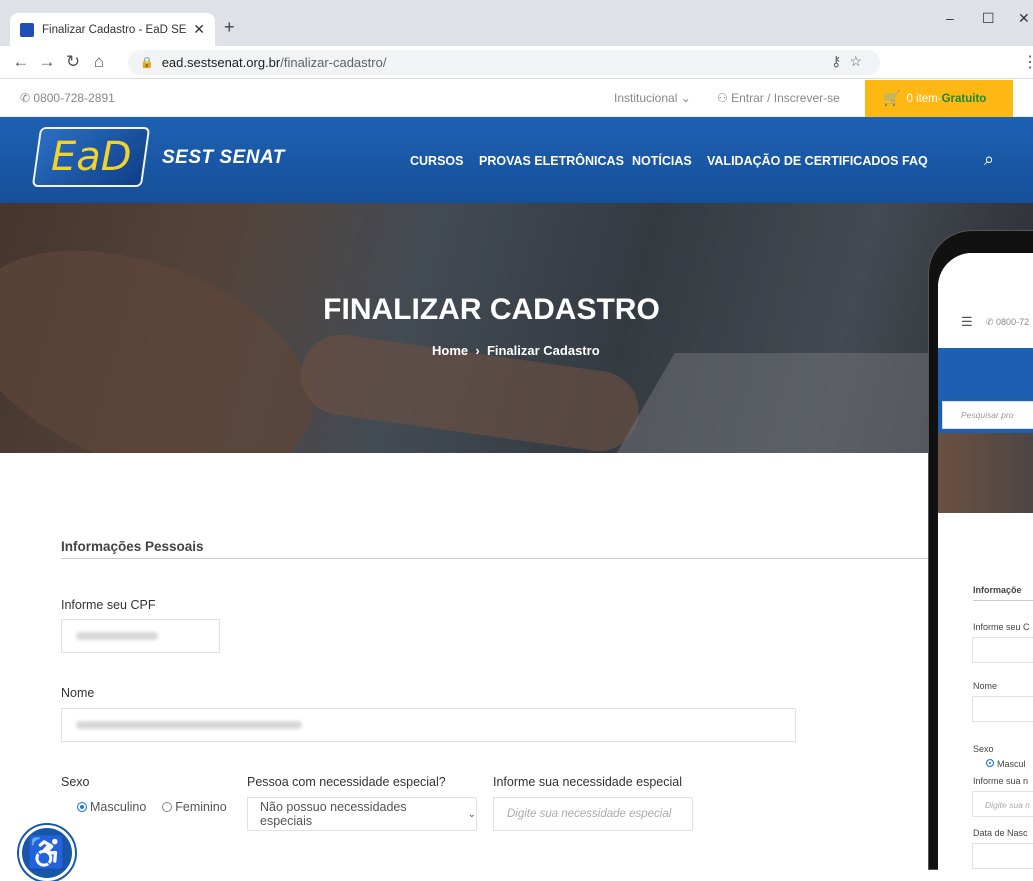 This screenshot has width=1033, height=881. What do you see at coordinates (167, 807) in the screenshot?
I see `radio-feminino` at bounding box center [167, 807].